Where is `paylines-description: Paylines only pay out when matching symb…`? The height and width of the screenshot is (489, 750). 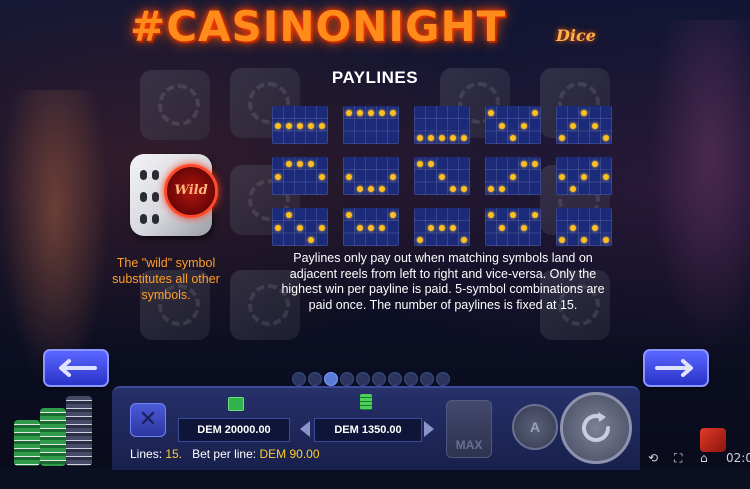
paylines-description: Paylines only pay out when matching symb… is located at coordinates (443, 281).